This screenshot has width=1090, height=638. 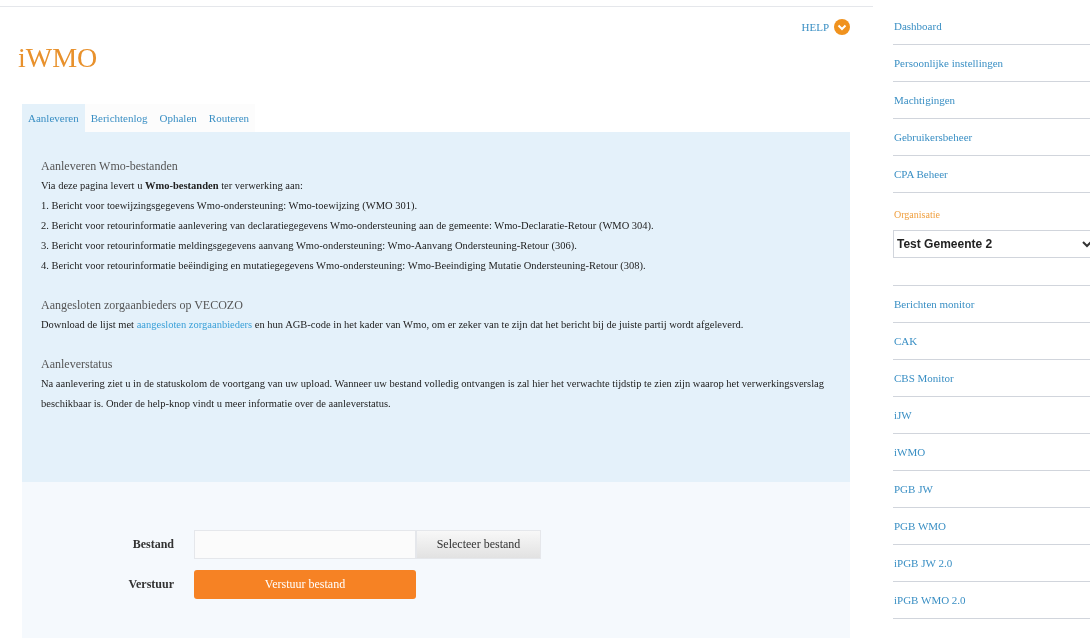 What do you see at coordinates (991, 378) in the screenshot?
I see `nav-link: CBS Monitor` at bounding box center [991, 378].